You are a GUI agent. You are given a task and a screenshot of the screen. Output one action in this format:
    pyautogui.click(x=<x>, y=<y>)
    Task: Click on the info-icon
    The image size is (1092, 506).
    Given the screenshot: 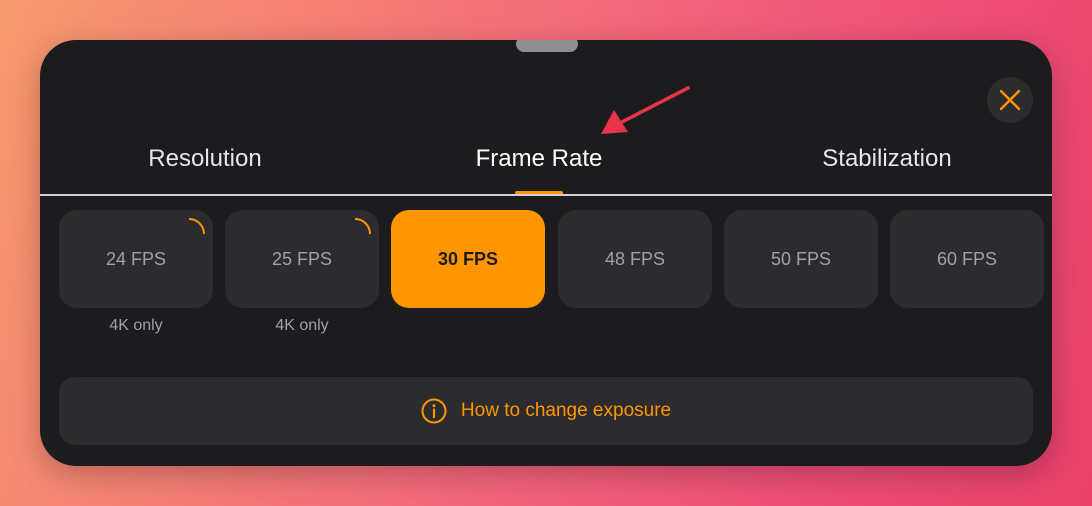 What is the action you would take?
    pyautogui.click(x=434, y=411)
    